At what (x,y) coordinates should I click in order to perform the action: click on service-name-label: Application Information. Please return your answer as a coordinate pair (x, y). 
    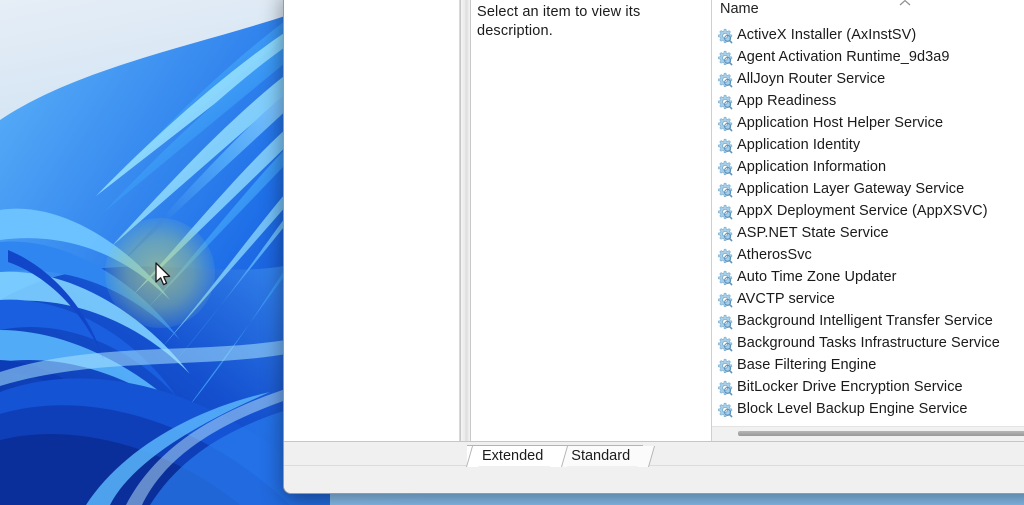
    Looking at the image, I should click on (812, 167).